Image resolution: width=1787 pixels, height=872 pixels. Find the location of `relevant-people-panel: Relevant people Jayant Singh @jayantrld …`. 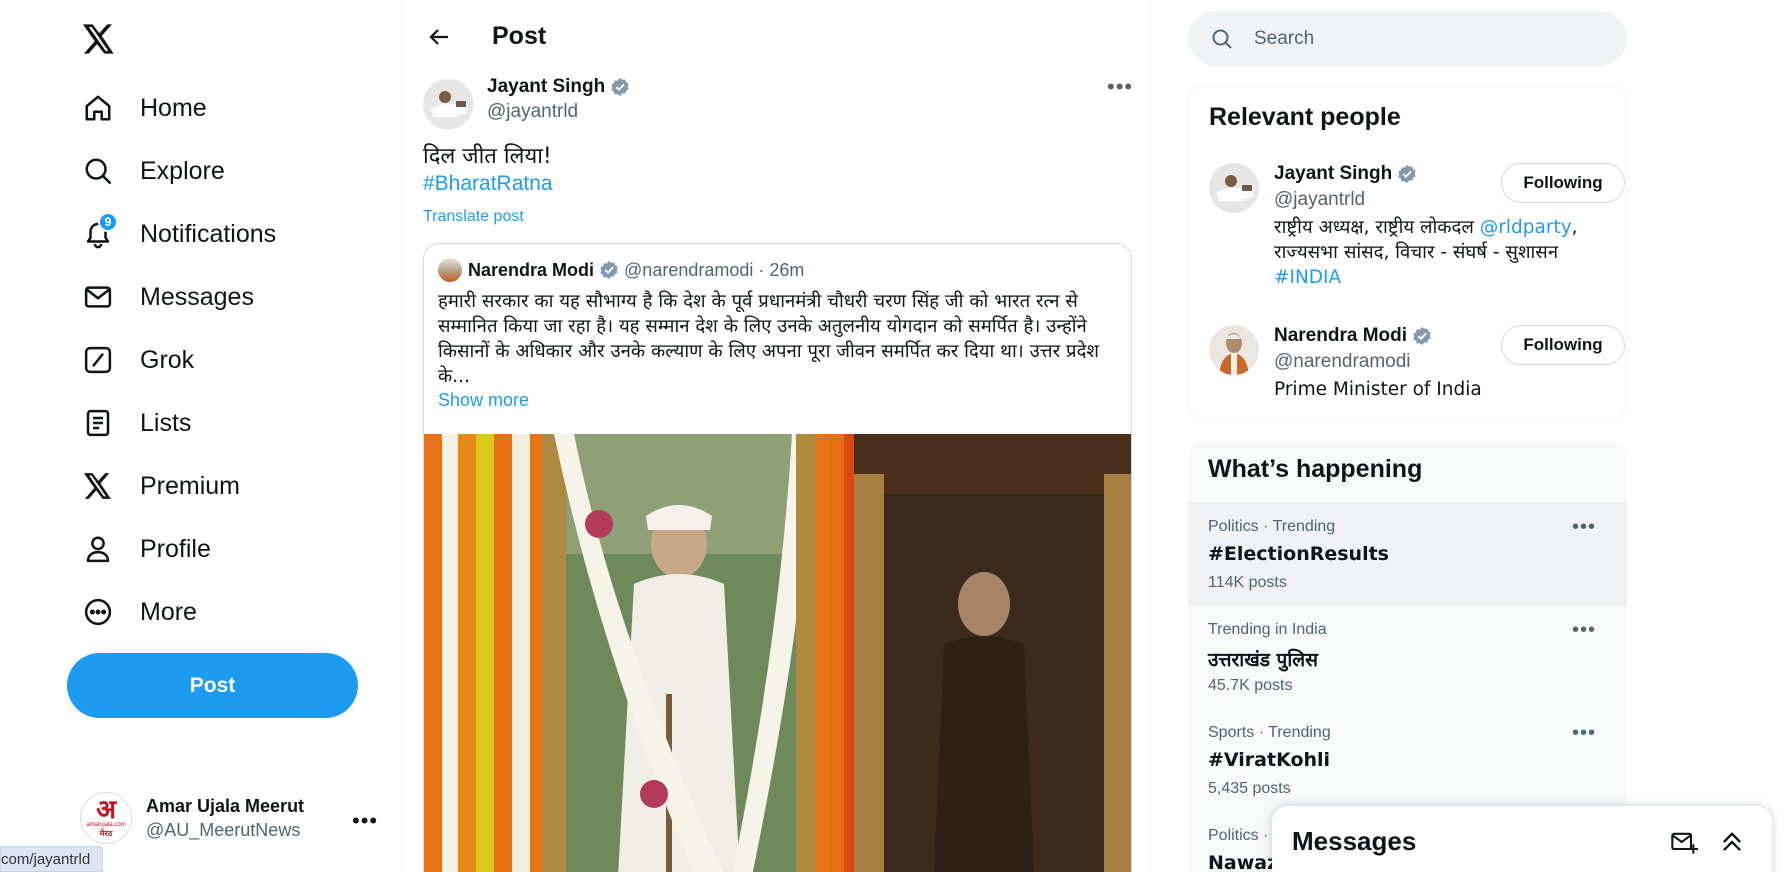

relevant-people-panel: Relevant people Jayant Singh @jayantrld … is located at coordinates (1407, 253).